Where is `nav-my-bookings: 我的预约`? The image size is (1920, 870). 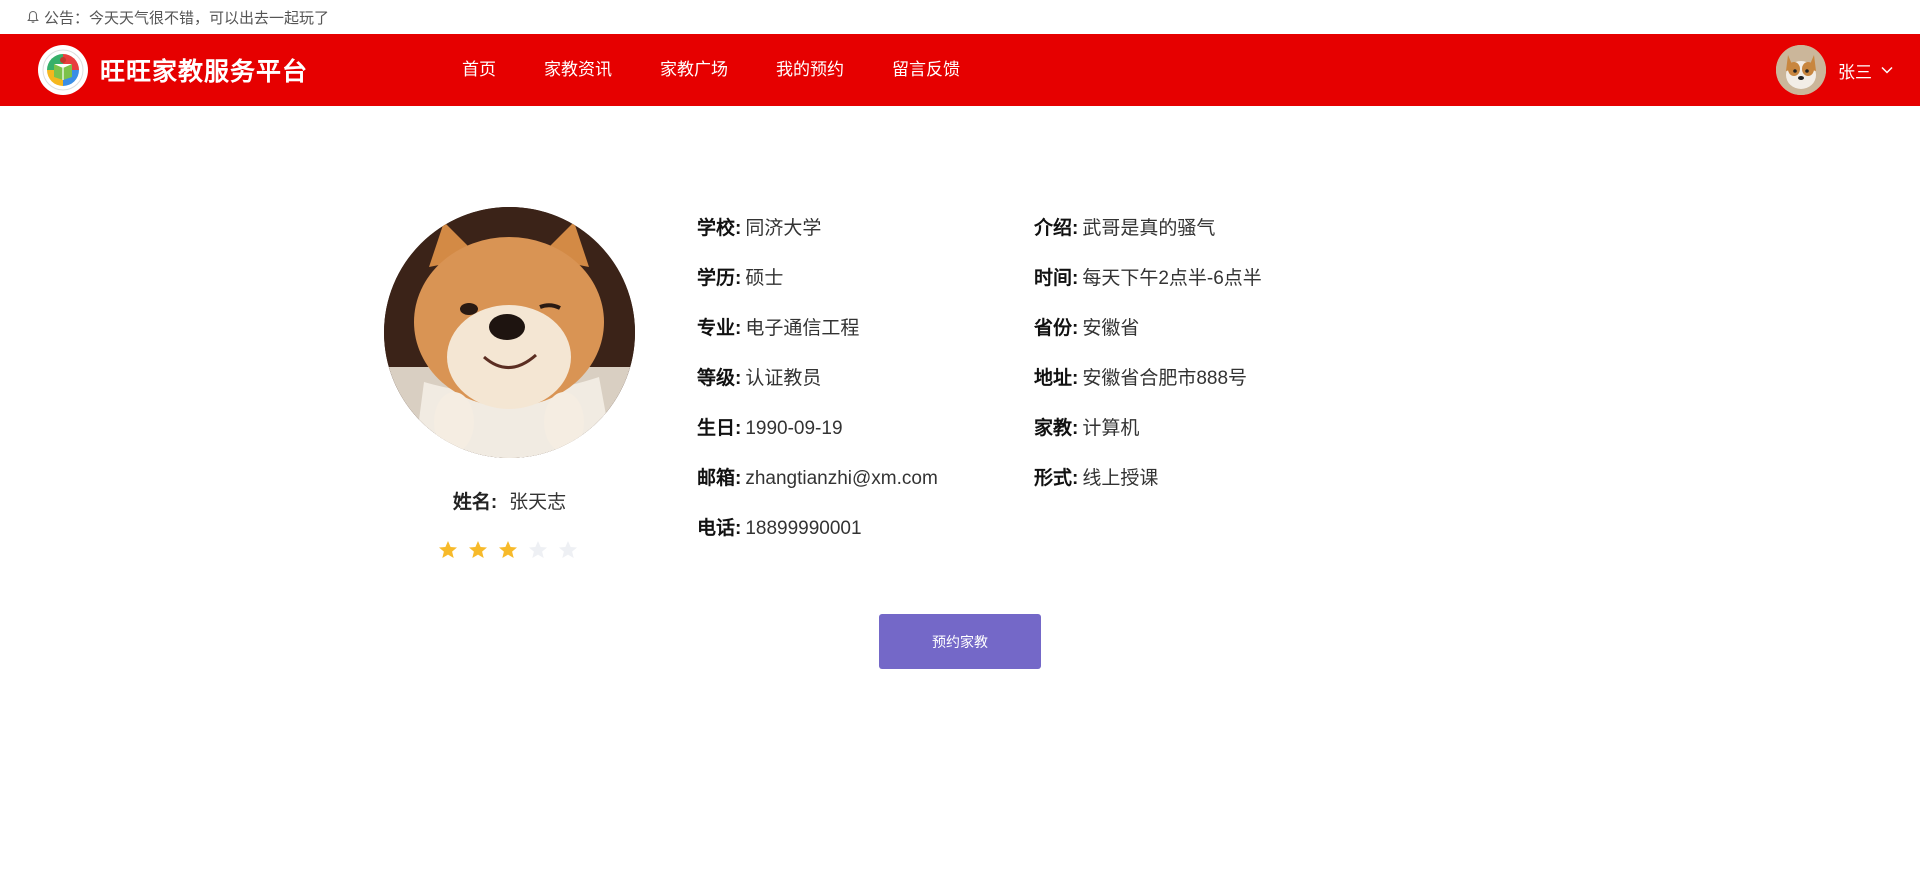 nav-my-bookings: 我的预约 is located at coordinates (810, 70).